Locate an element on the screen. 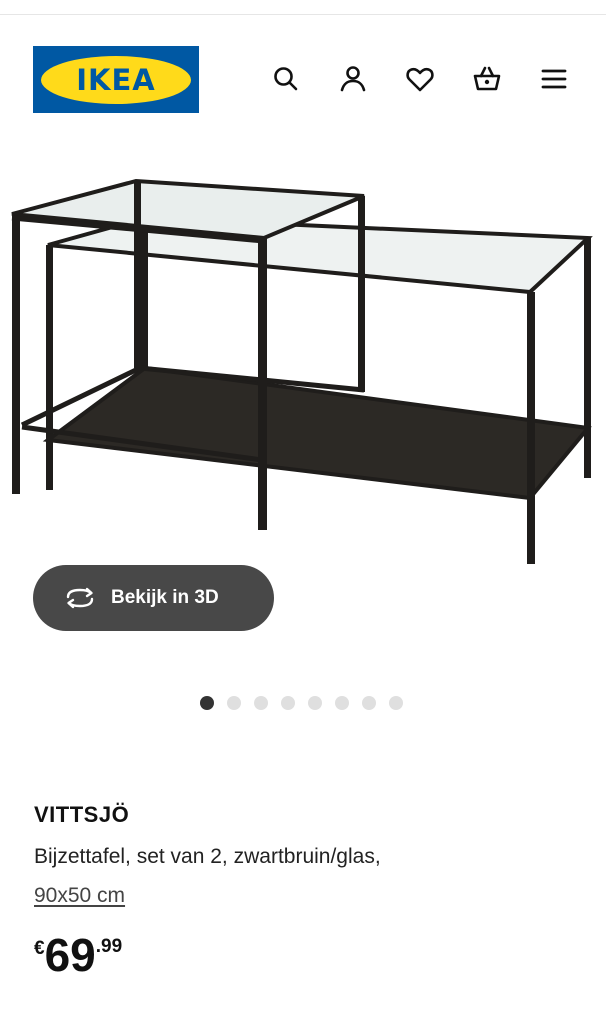 The width and height of the screenshot is (606, 1024). price-integer: 69 is located at coordinates (70, 955).